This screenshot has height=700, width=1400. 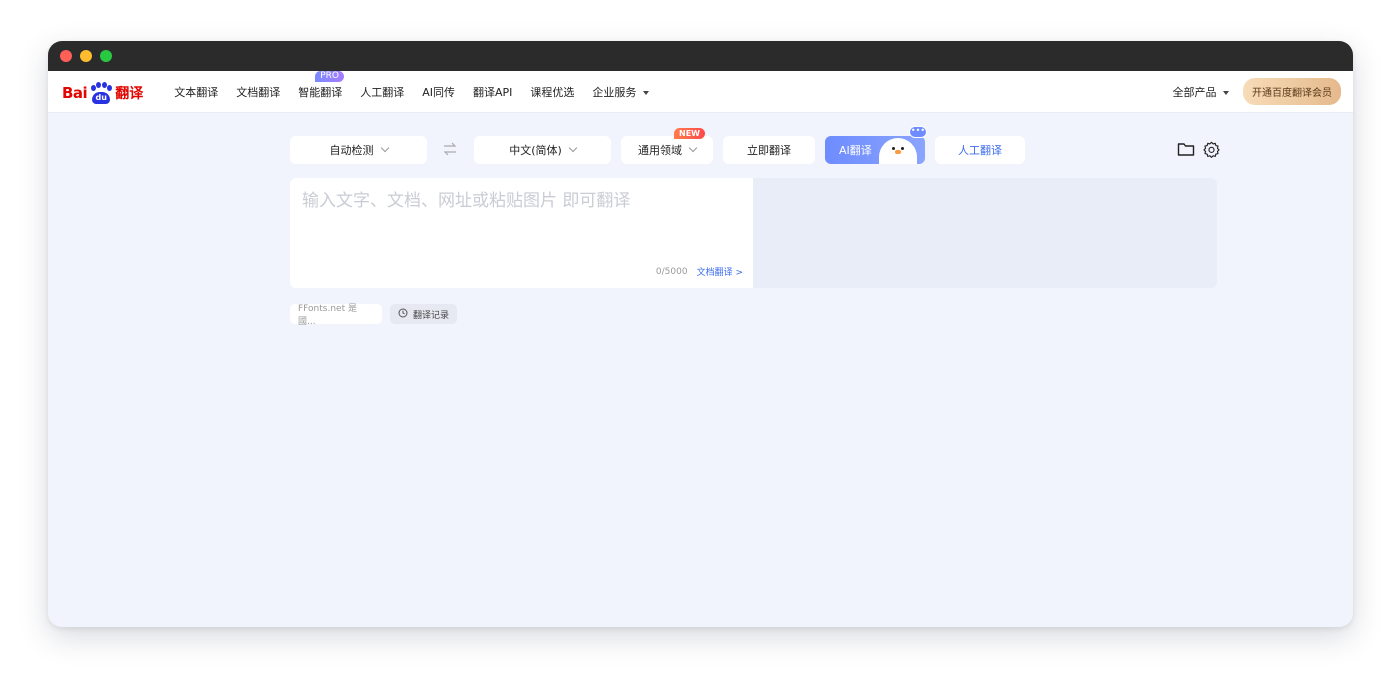 What do you see at coordinates (671, 271) in the screenshot?
I see `char-count: 0/5000` at bounding box center [671, 271].